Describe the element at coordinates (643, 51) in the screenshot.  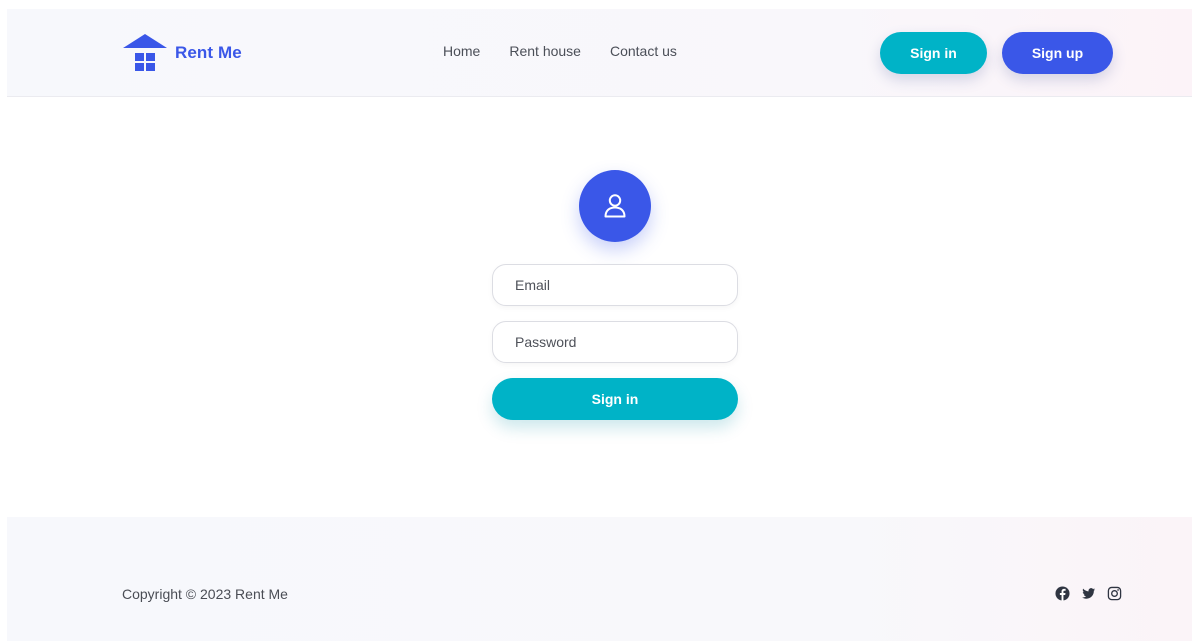
I see `nav-item-contact-us: Contact us` at that location.